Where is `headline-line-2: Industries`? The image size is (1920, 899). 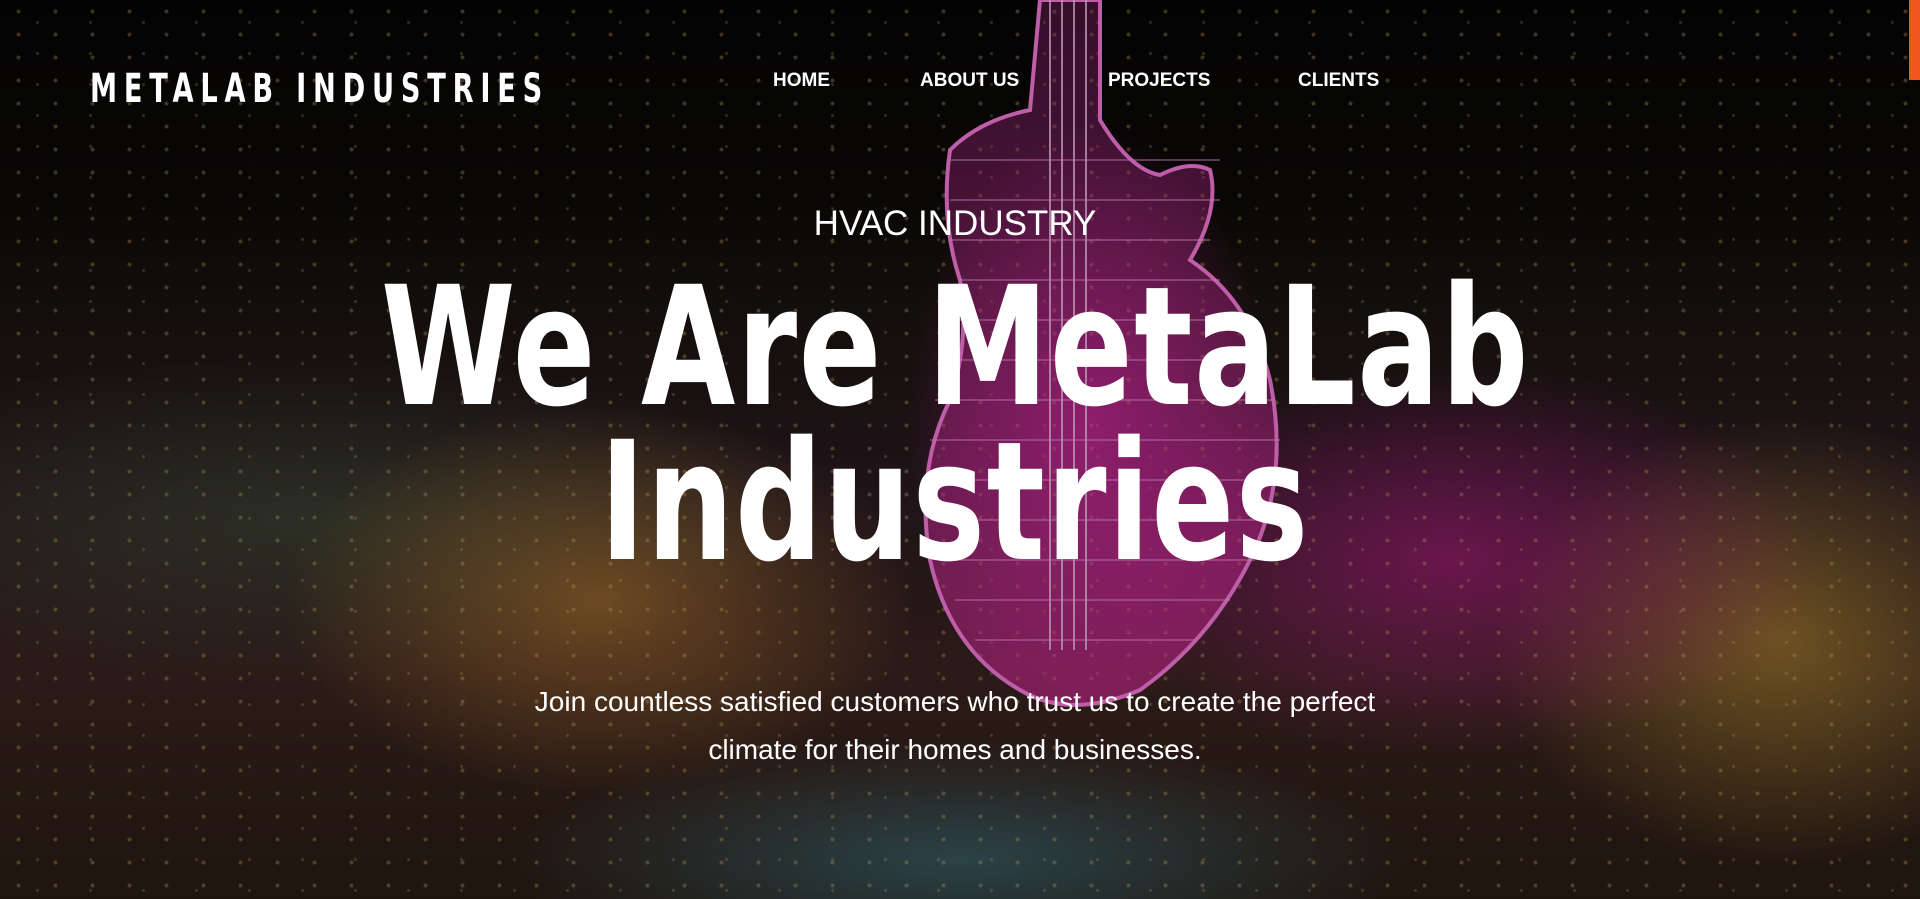 headline-line-2: Industries is located at coordinates (955, 502).